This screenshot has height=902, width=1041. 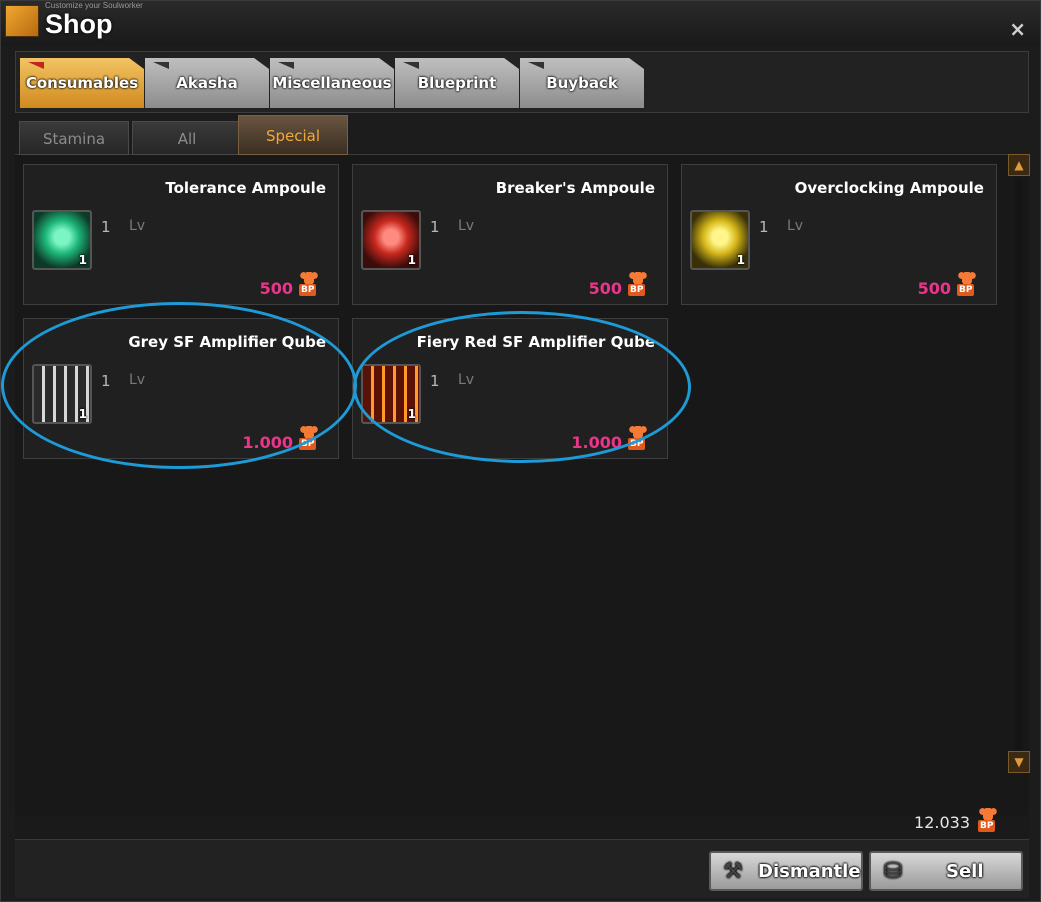 What do you see at coordinates (245, 188) in the screenshot?
I see `item-name: Tolerance Ampoule` at bounding box center [245, 188].